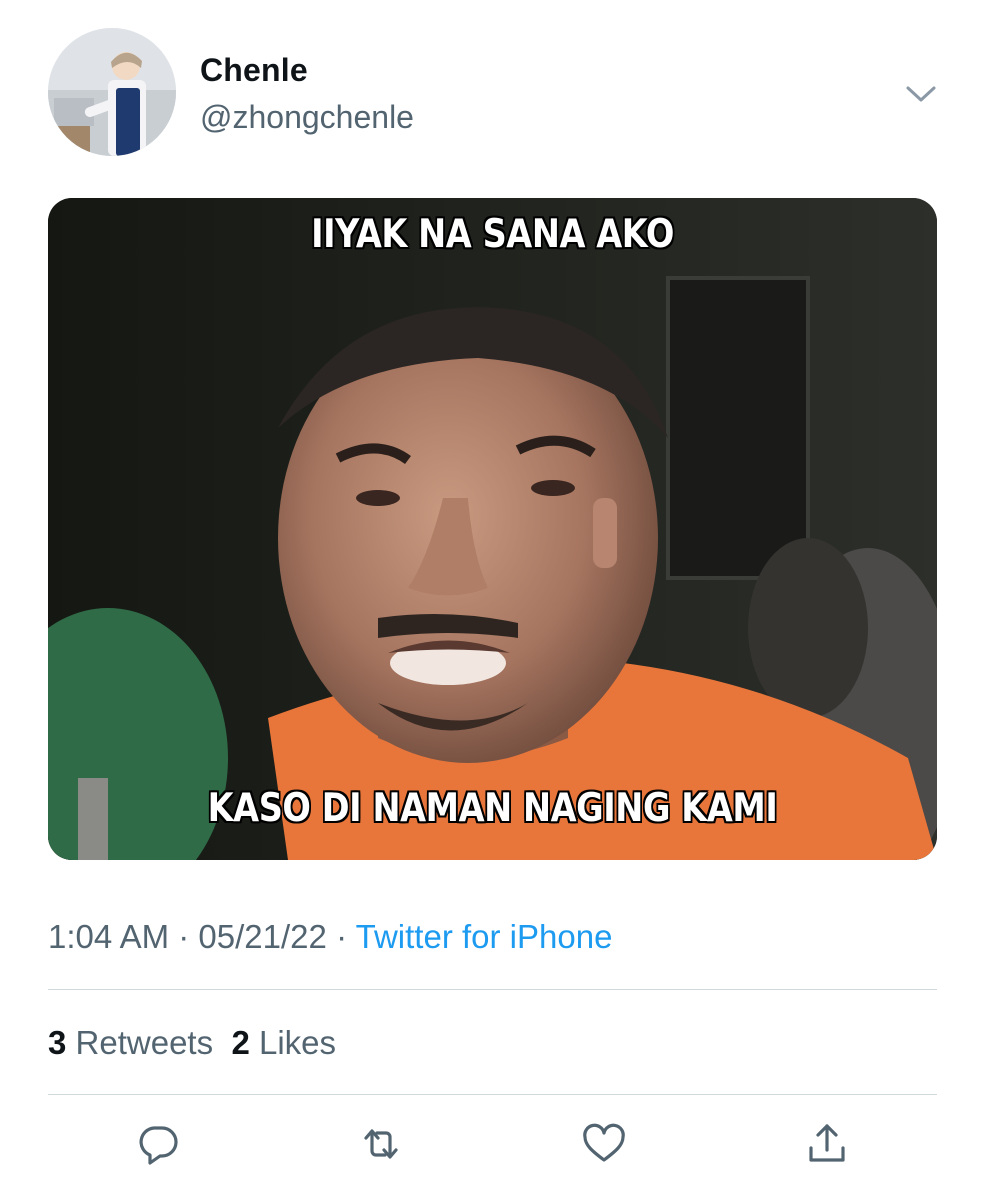  Describe the element at coordinates (240, 1042) in the screenshot. I see `likes-count: 2` at that location.